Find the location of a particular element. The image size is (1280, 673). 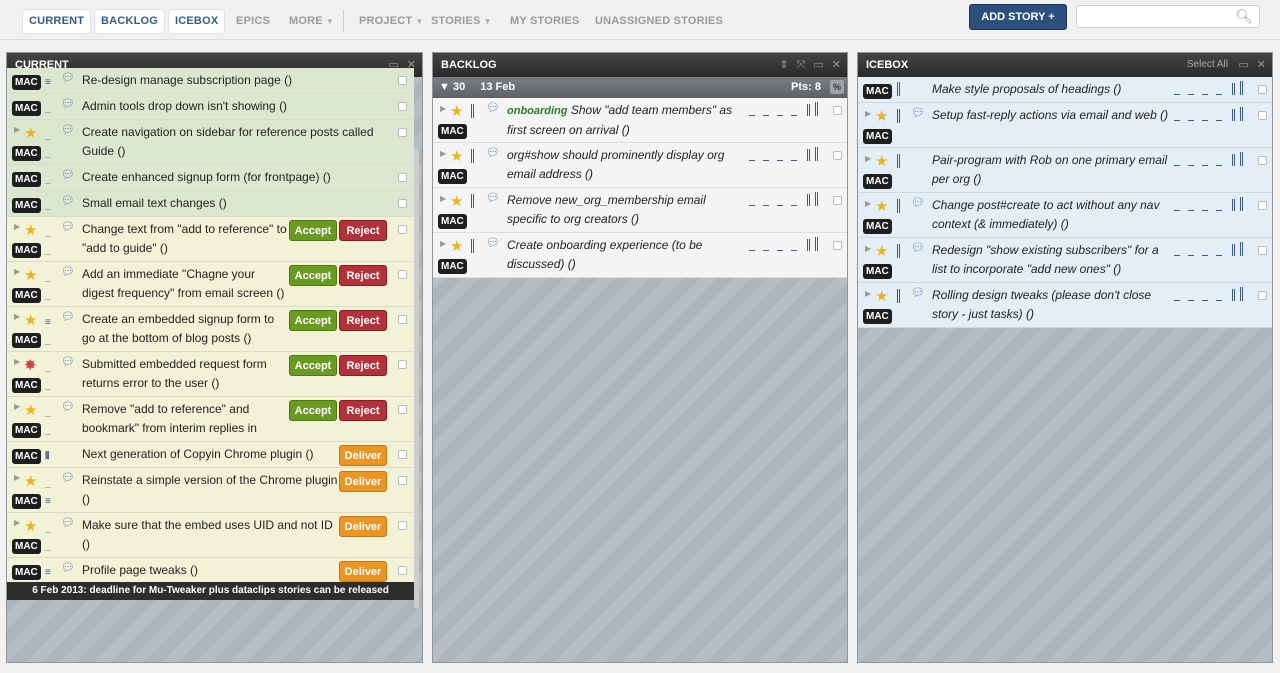

tab-epics: EPICS is located at coordinates (253, 21).